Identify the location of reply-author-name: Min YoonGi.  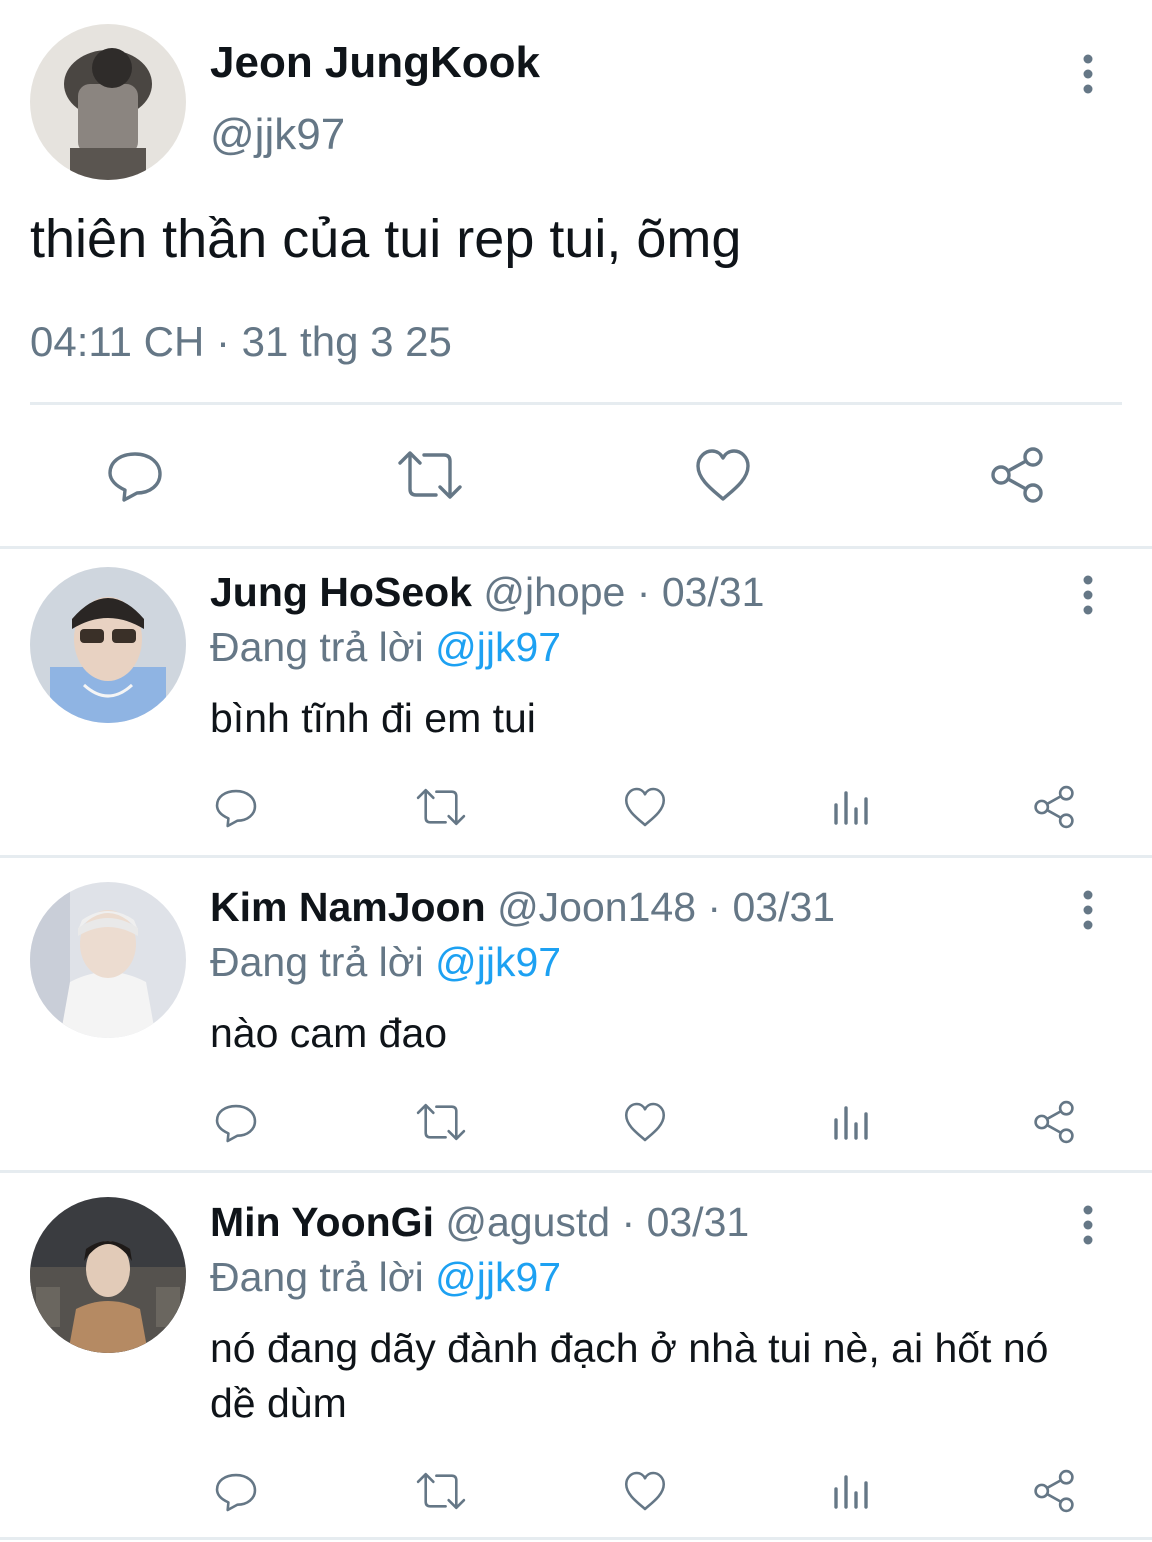
(322, 1222).